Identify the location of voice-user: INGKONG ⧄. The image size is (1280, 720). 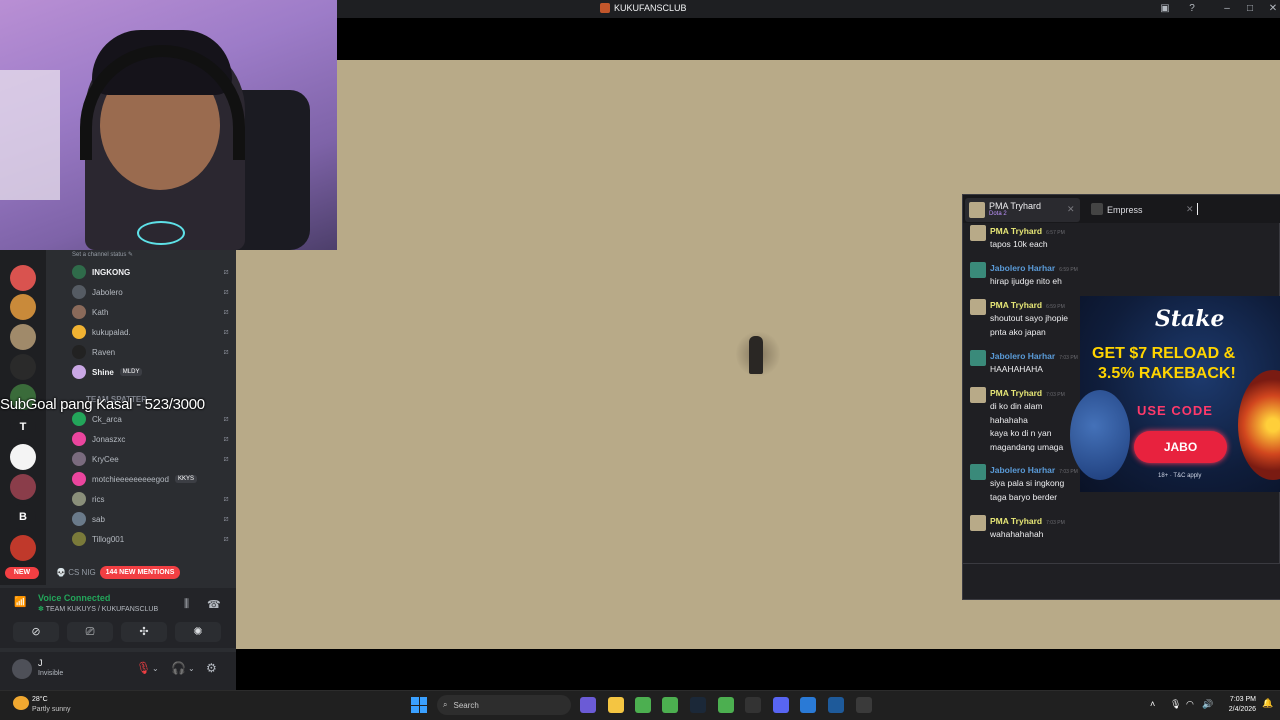
(152, 272).